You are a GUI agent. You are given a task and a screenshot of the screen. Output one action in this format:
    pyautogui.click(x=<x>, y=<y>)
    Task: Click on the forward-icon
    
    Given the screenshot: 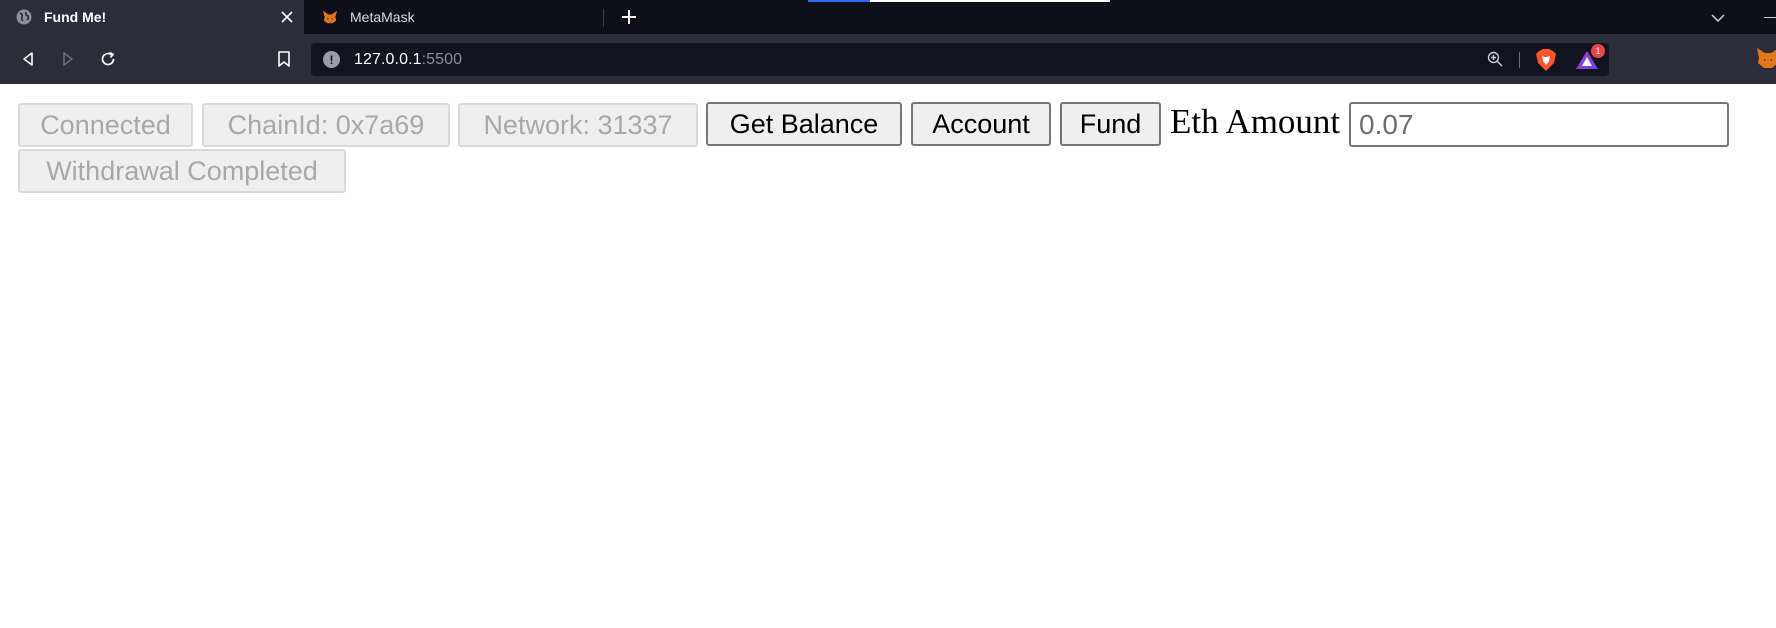 What is the action you would take?
    pyautogui.click(x=68, y=59)
    